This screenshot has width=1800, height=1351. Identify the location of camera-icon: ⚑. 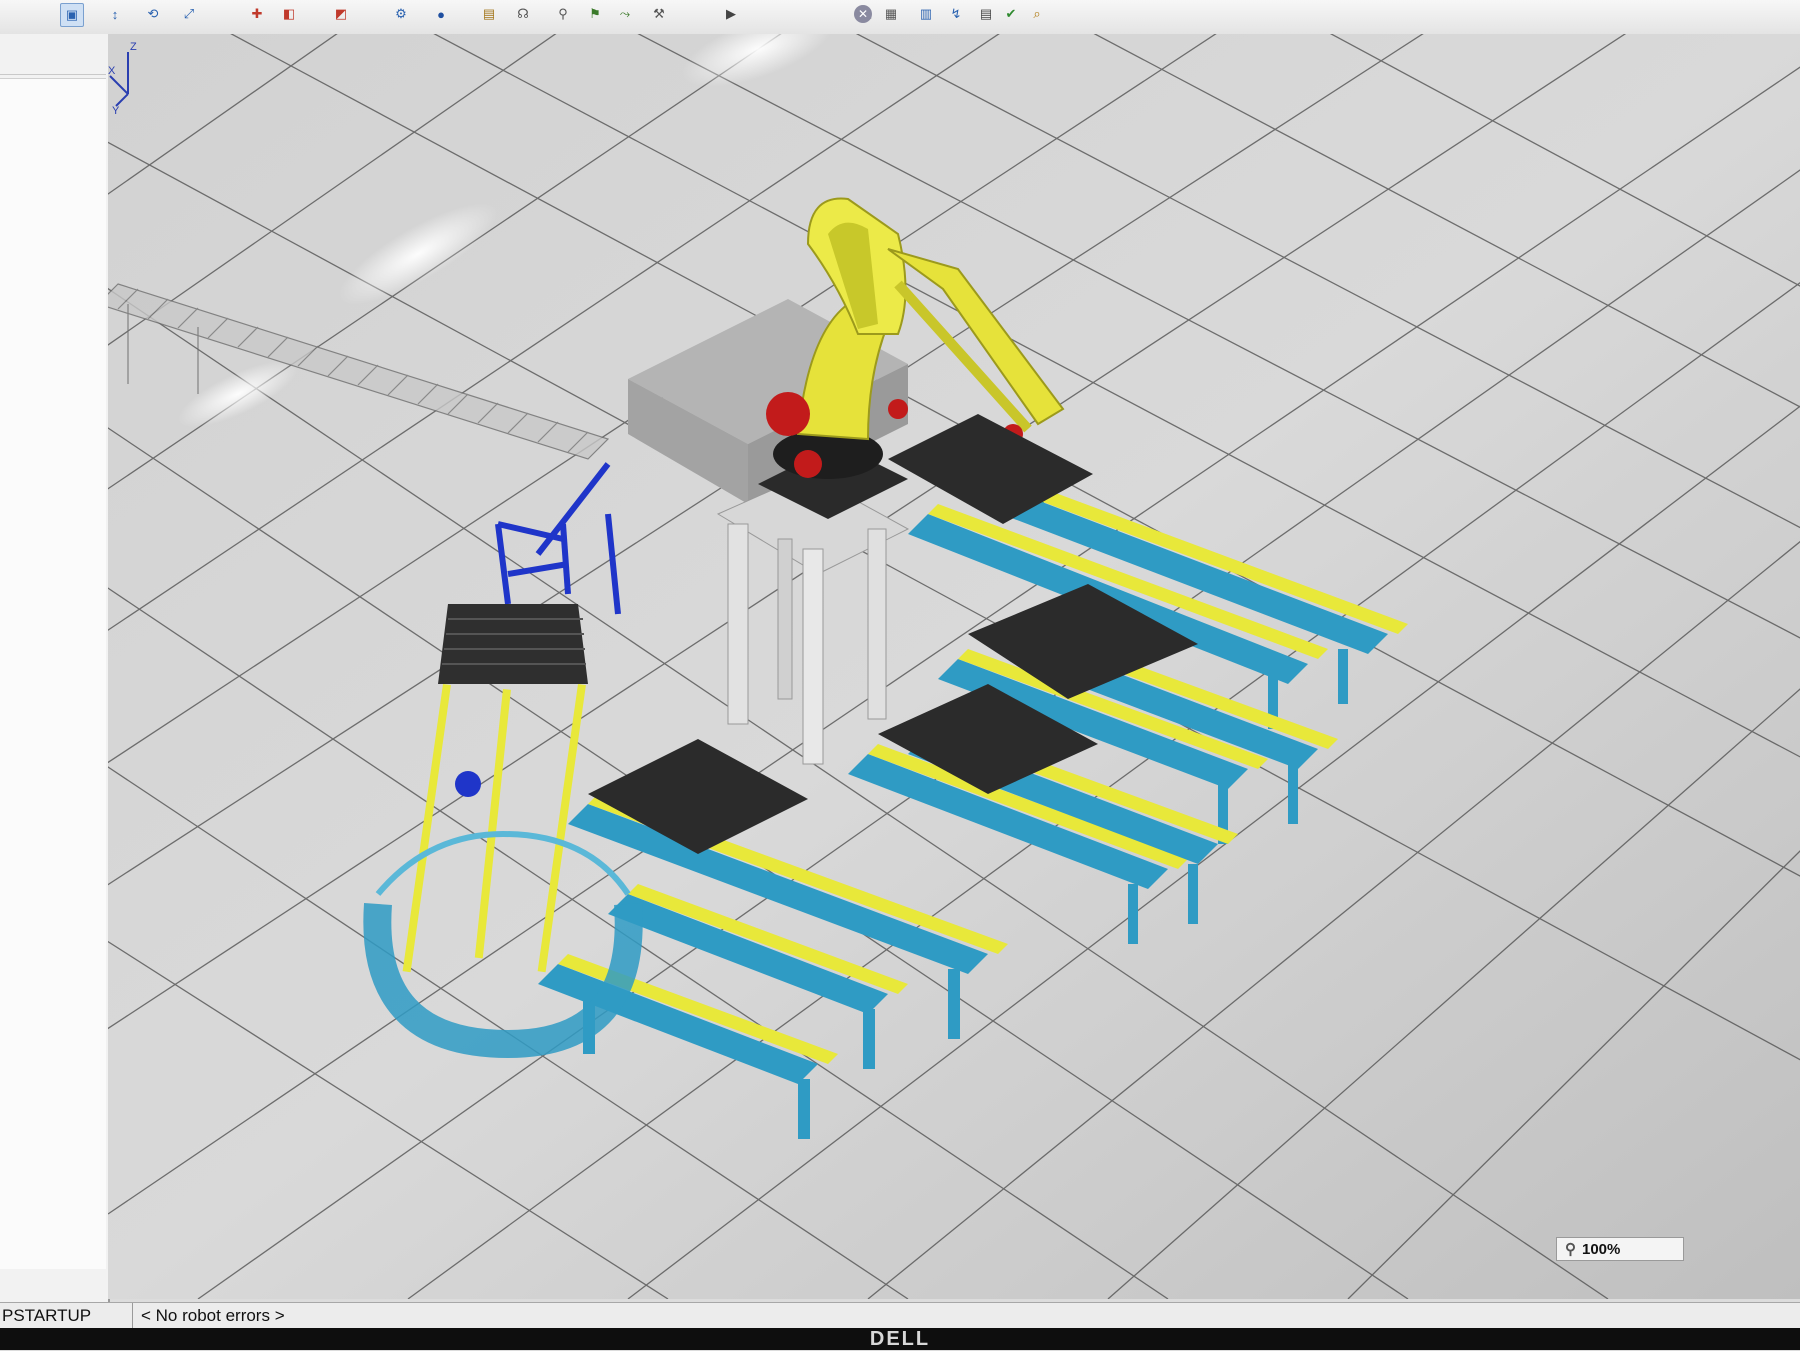
(595, 14).